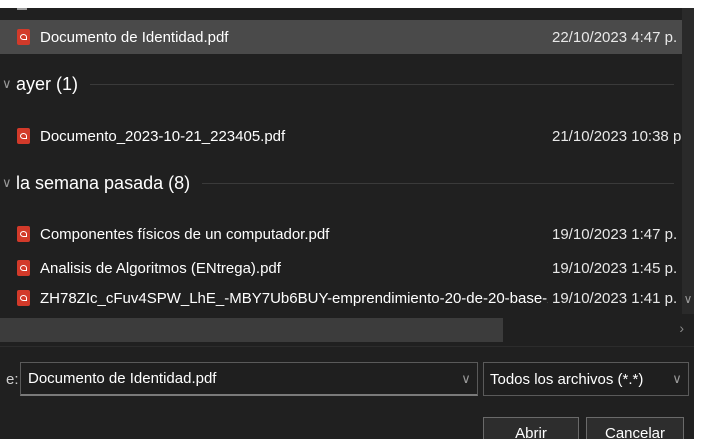  I want to click on open-button: Abrir, so click(531, 428).